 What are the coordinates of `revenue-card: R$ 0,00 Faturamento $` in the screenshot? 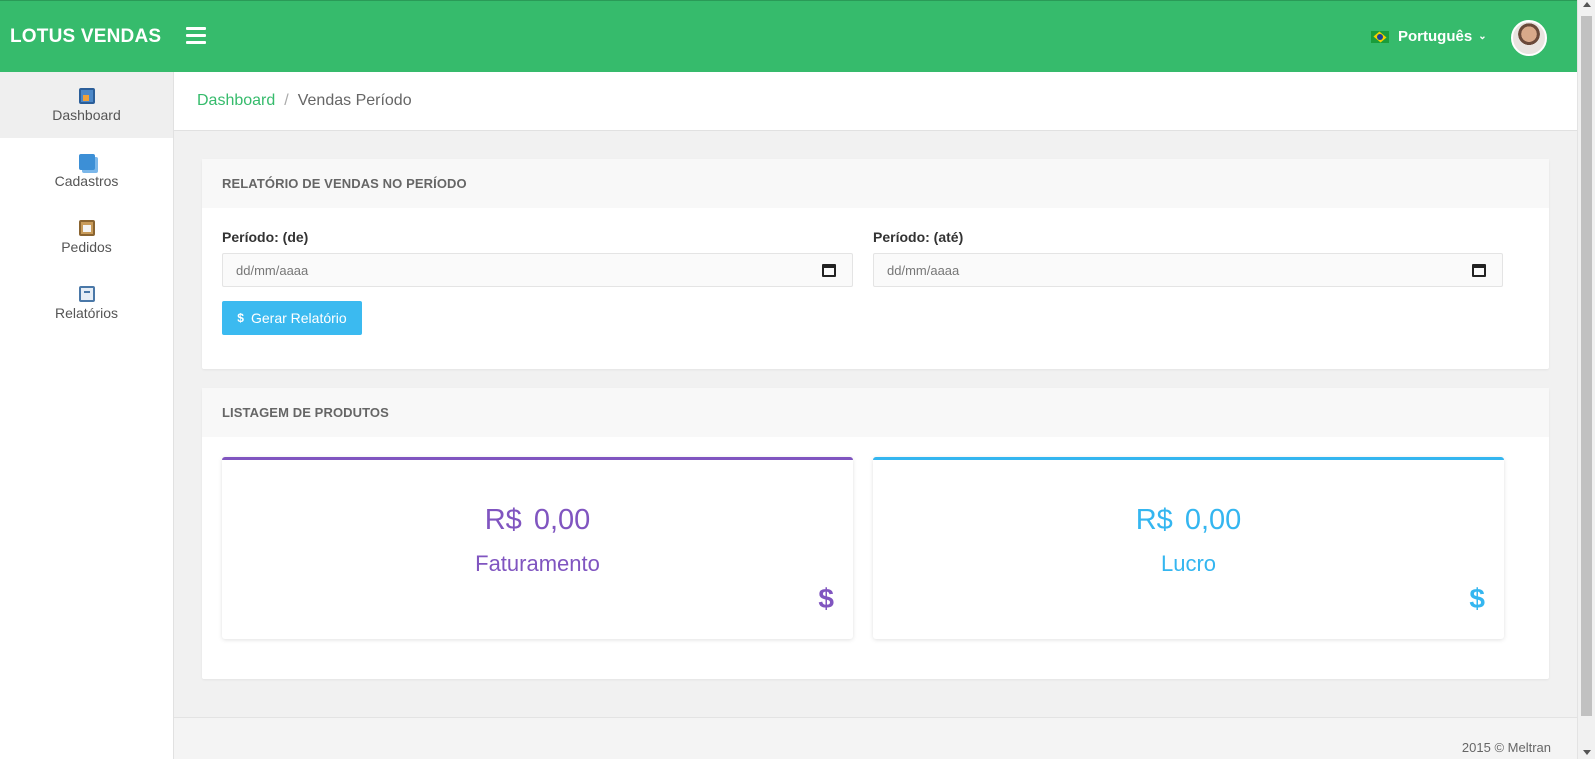 It's located at (537, 548).